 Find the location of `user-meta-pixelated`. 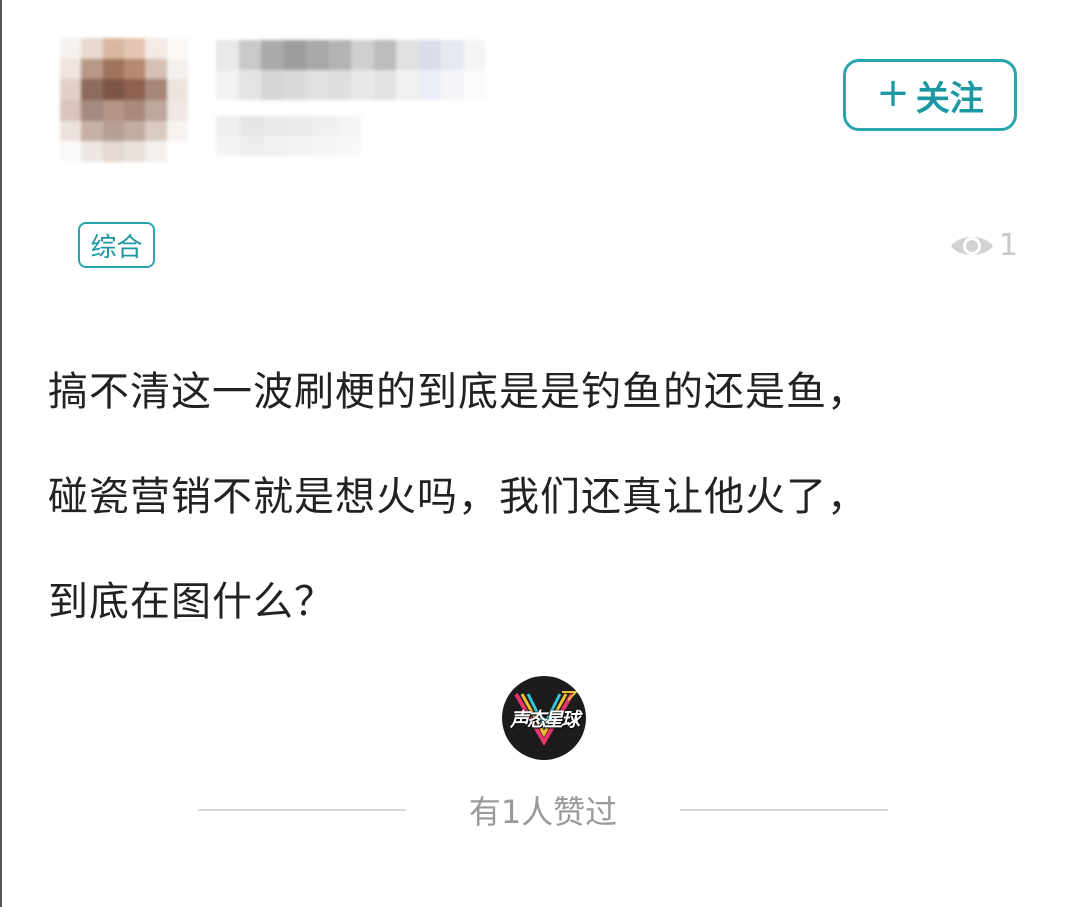

user-meta-pixelated is located at coordinates (288, 136).